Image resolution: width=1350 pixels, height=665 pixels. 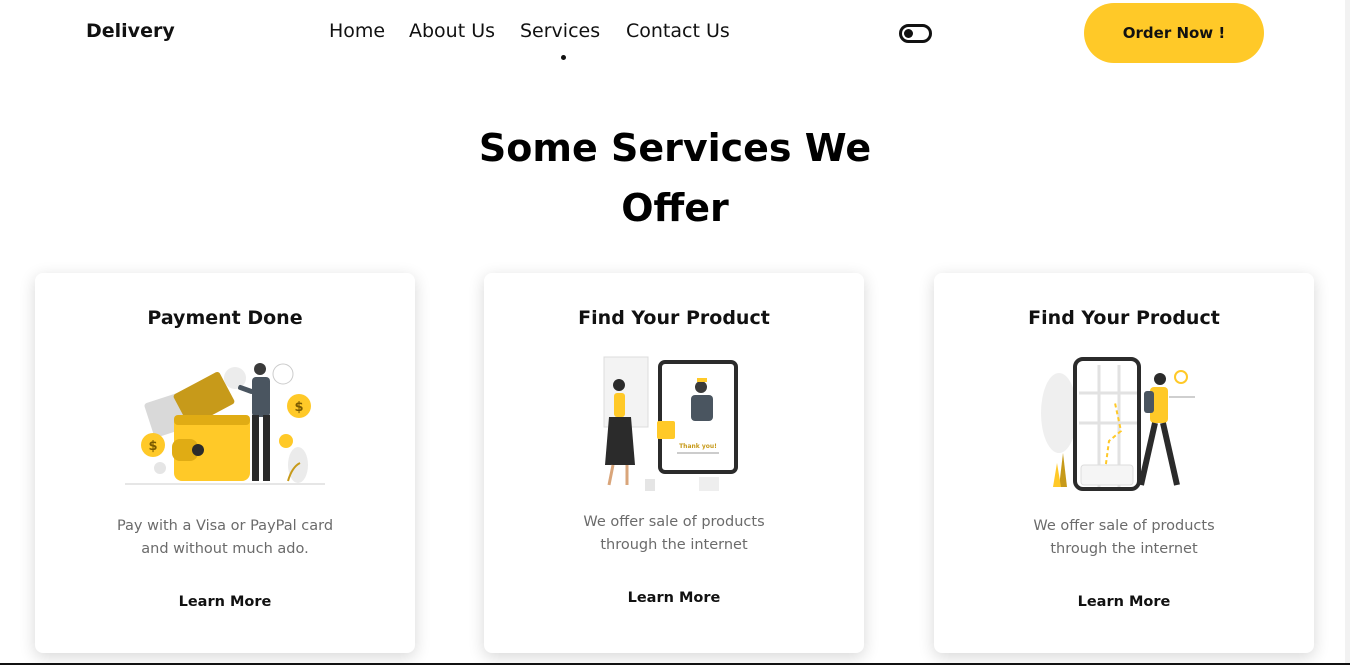 What do you see at coordinates (675, 208) in the screenshot?
I see `section-title-line-2: Offer` at bounding box center [675, 208].